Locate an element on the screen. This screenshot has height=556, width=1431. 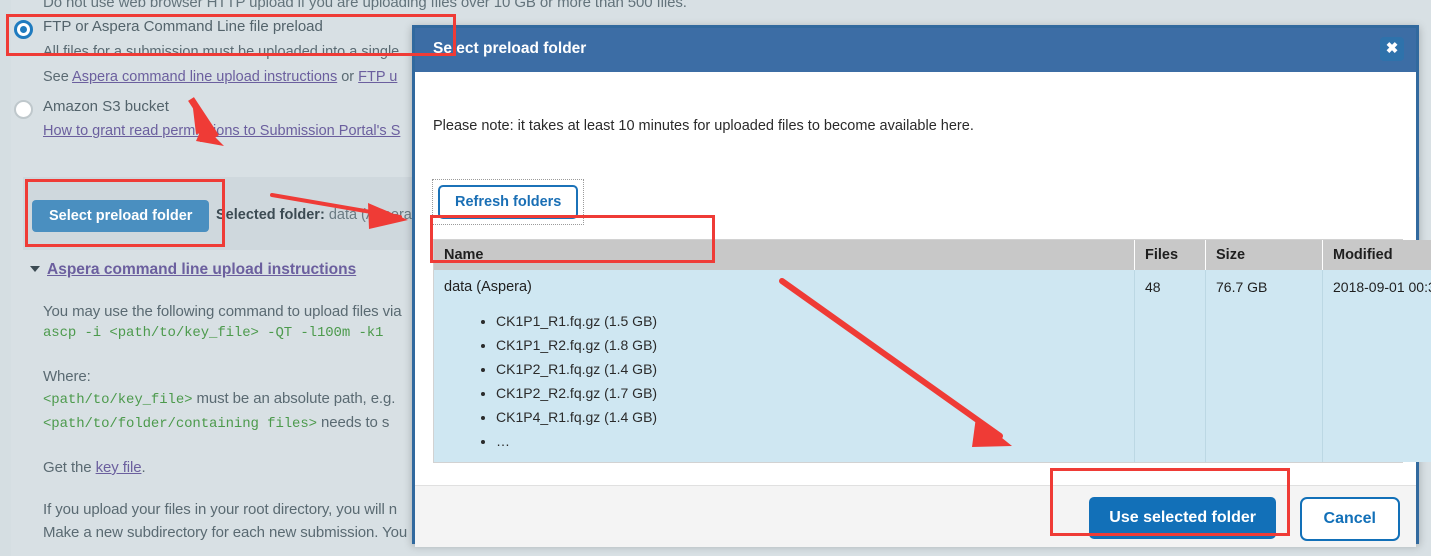
cell-size: 76.7 GB is located at coordinates (1264, 366).